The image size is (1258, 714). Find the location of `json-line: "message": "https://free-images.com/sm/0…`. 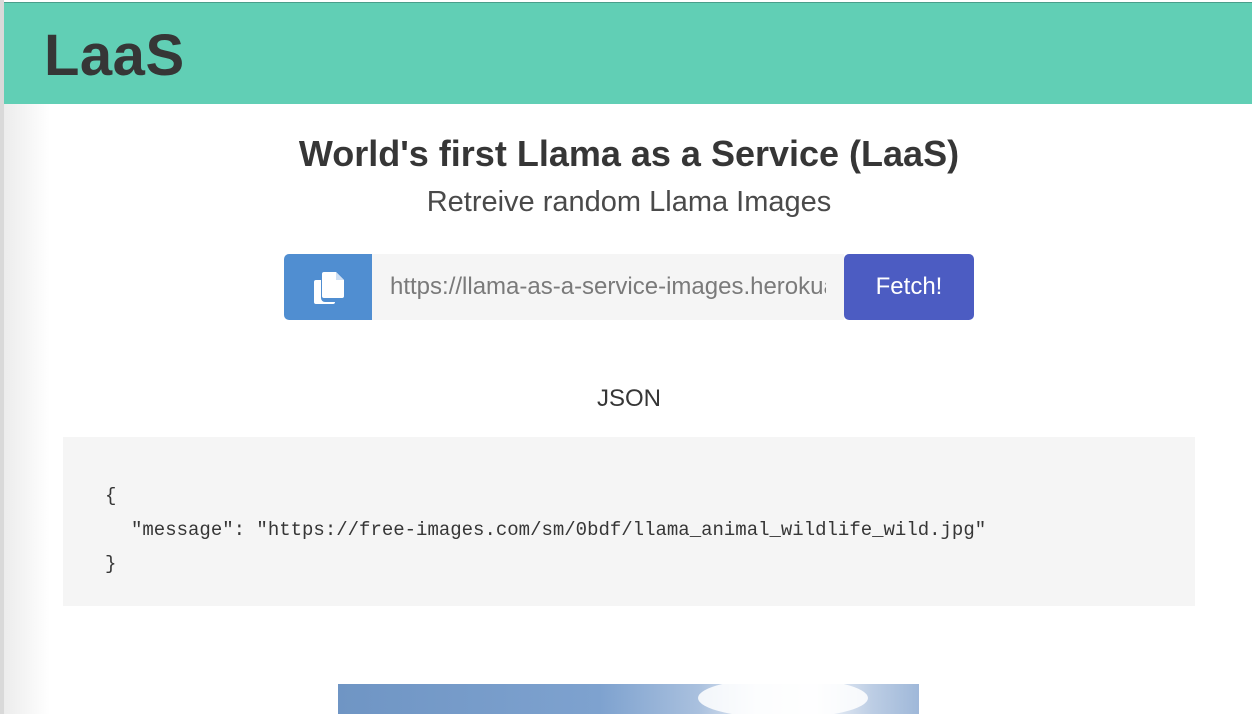

json-line: "message": "https://free-images.com/sm/0… is located at coordinates (559, 530).